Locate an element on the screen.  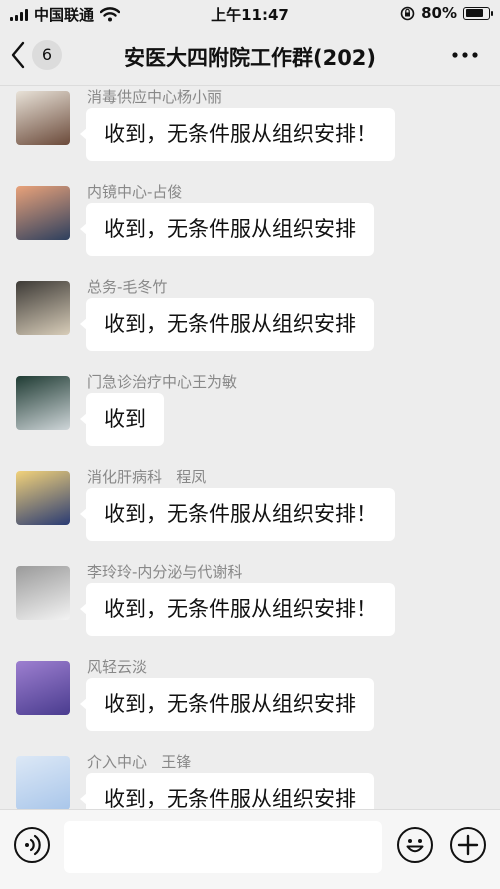
sender-name: 门急诊治疗中心王为敏 is located at coordinates (162, 382).